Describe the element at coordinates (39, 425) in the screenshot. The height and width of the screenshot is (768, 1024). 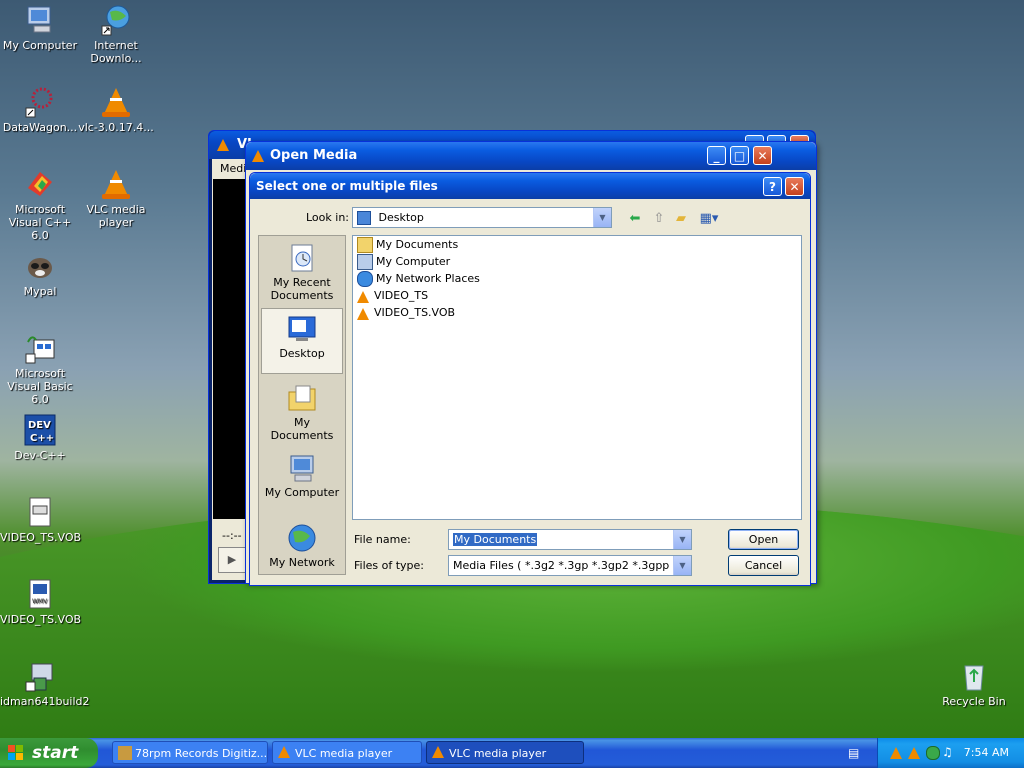
I see `svg-text: DEV` at that location.